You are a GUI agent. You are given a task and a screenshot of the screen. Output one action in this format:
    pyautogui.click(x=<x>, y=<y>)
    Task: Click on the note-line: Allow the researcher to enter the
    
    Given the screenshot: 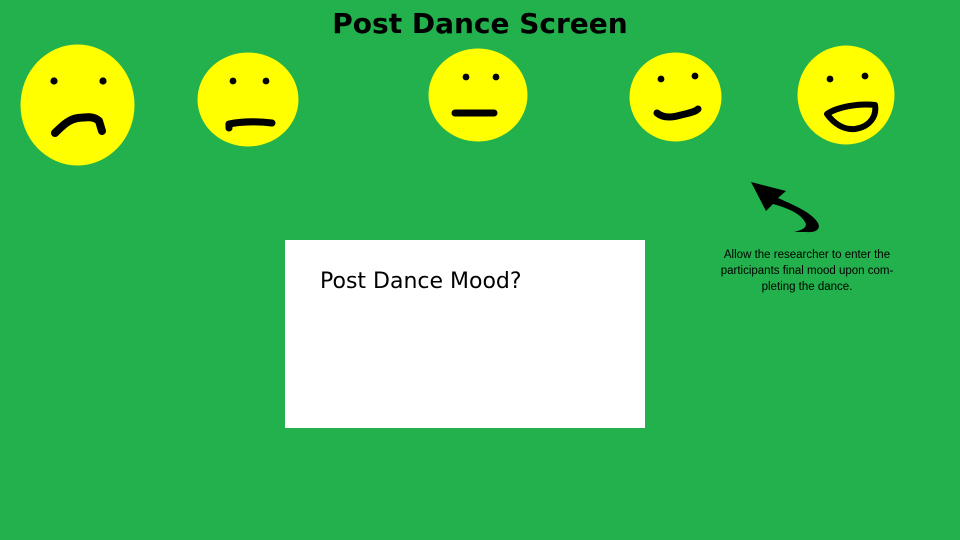 What is the action you would take?
    pyautogui.click(x=807, y=255)
    